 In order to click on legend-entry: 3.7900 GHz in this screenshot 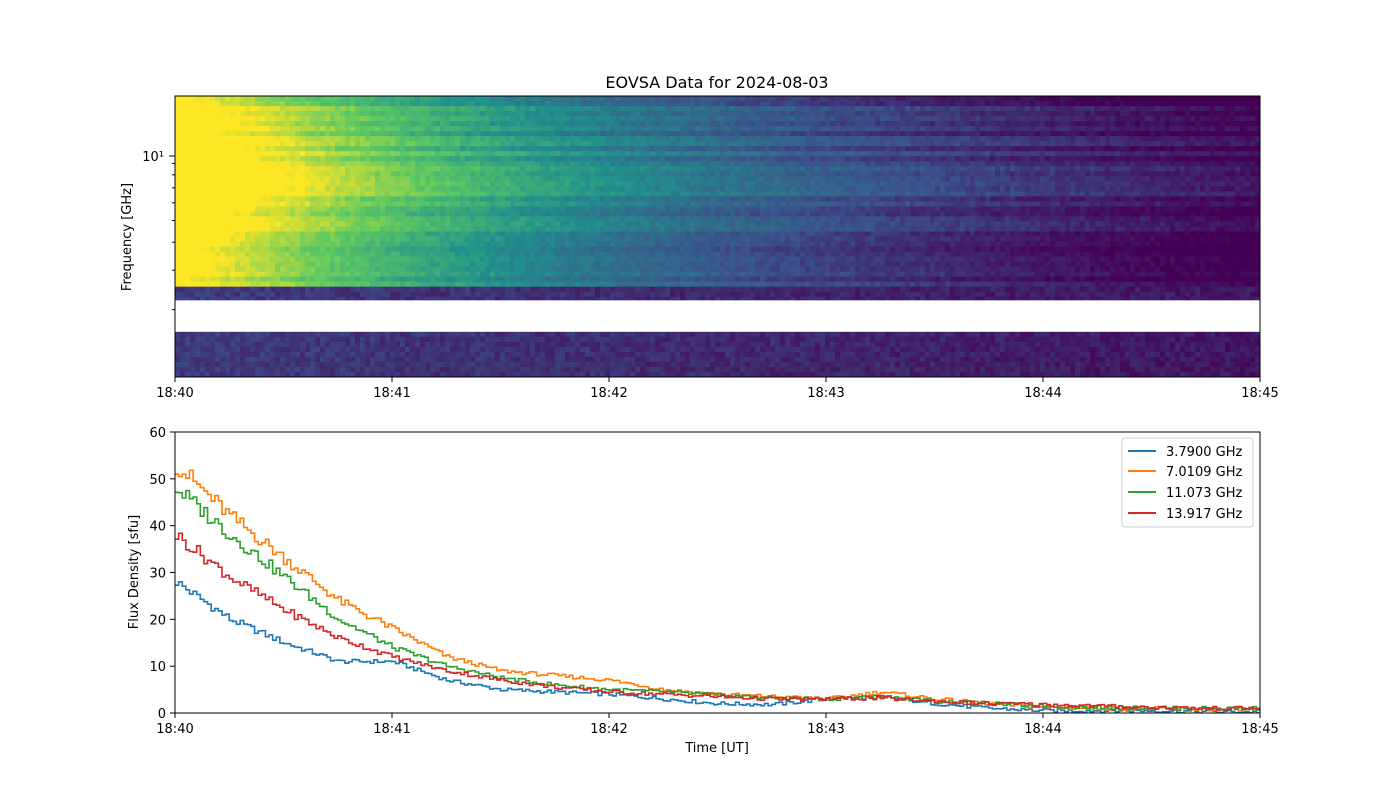, I will do `click(1204, 452)`.